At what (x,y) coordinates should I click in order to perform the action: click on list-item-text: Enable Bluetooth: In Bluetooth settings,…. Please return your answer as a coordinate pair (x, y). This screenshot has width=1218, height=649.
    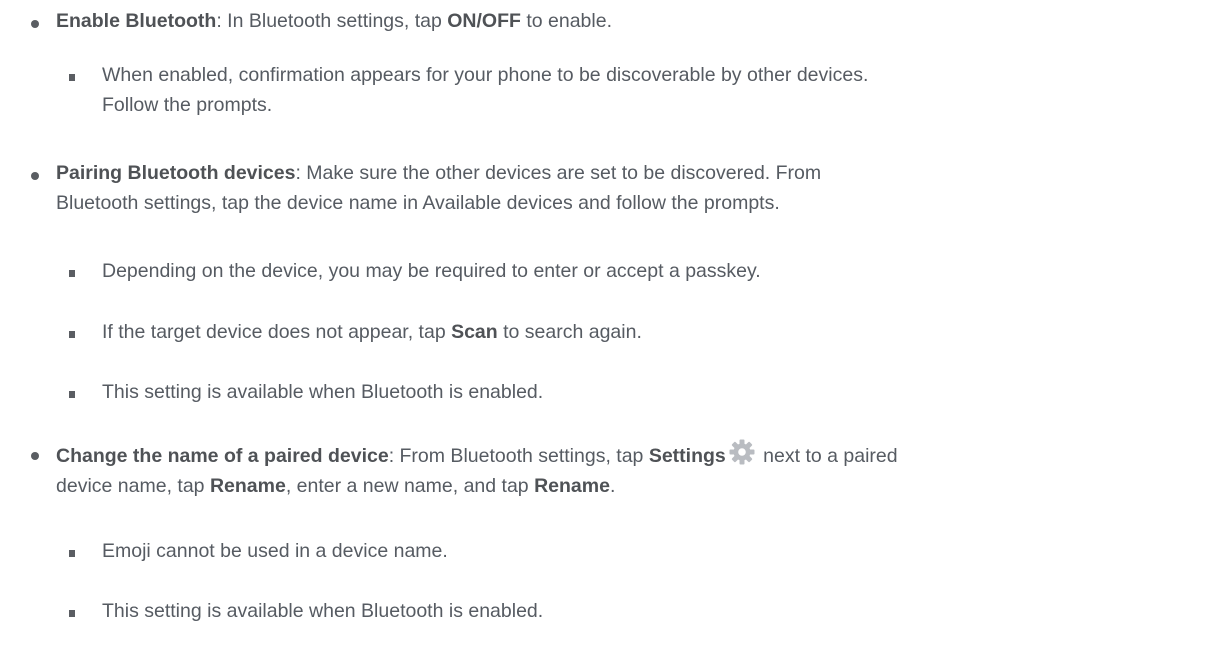
    Looking at the image, I should click on (334, 21).